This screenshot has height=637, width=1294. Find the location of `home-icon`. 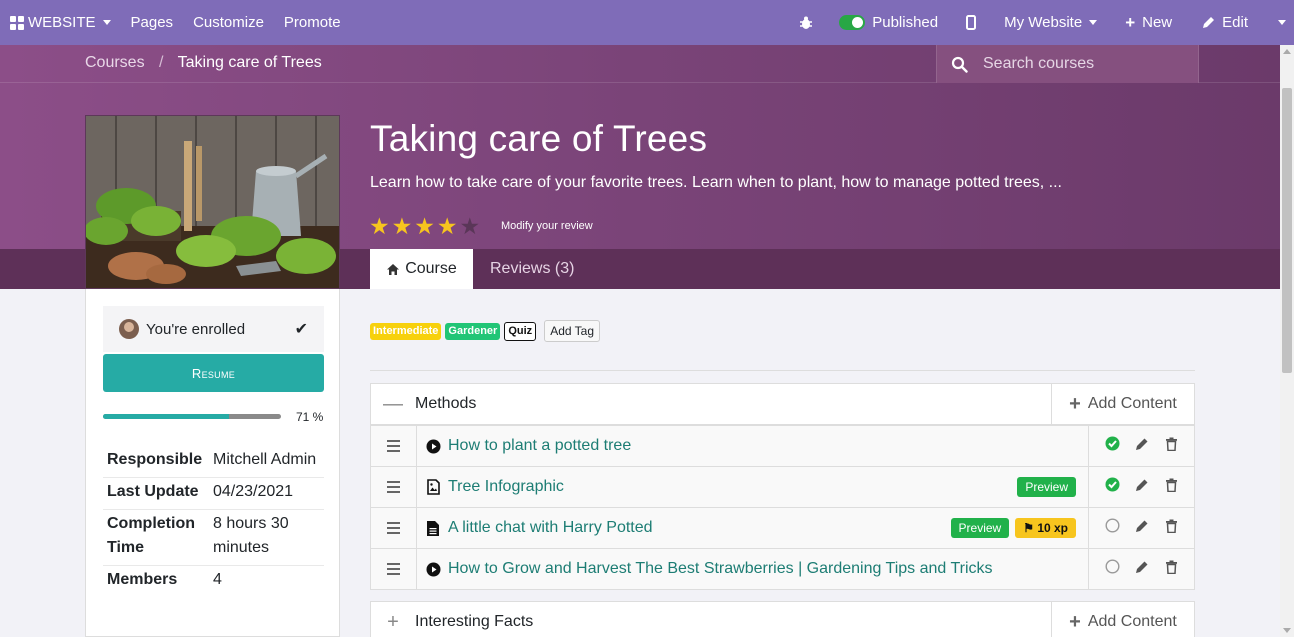

home-icon is located at coordinates (393, 269).